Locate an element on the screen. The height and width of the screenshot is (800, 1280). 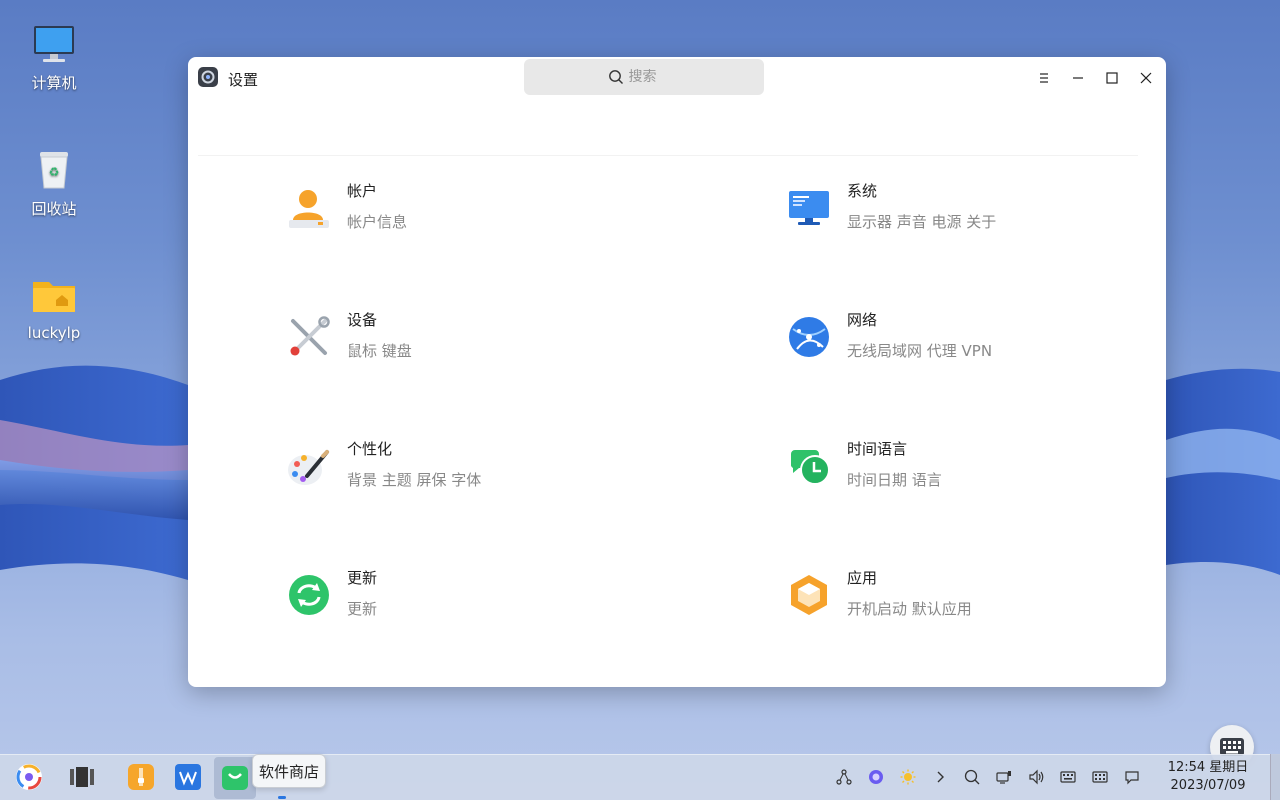
maximize-icon is located at coordinates (1112, 78).